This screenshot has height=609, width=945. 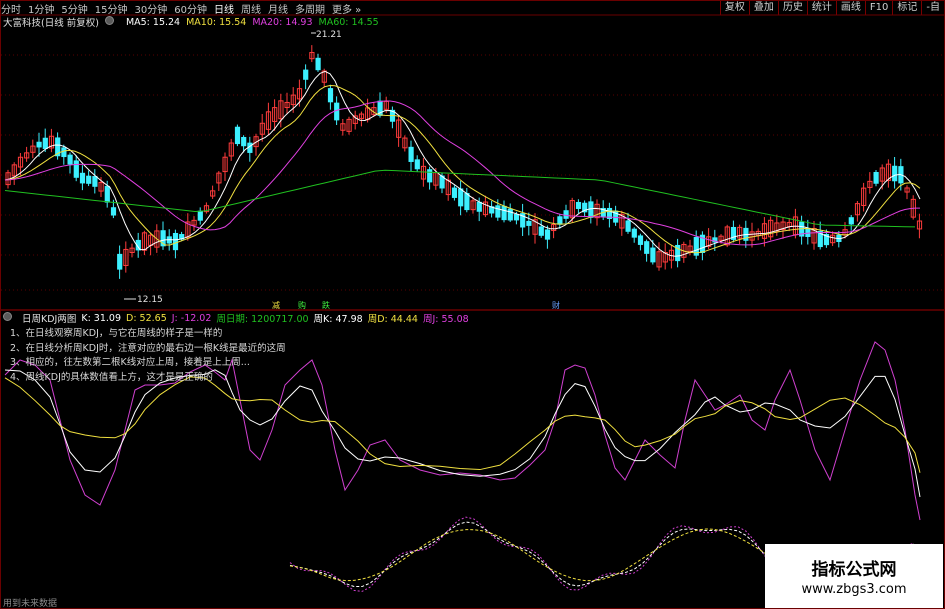 What do you see at coordinates (30, 604) in the screenshot?
I see `future-data-note: 用到未来数据` at bounding box center [30, 604].